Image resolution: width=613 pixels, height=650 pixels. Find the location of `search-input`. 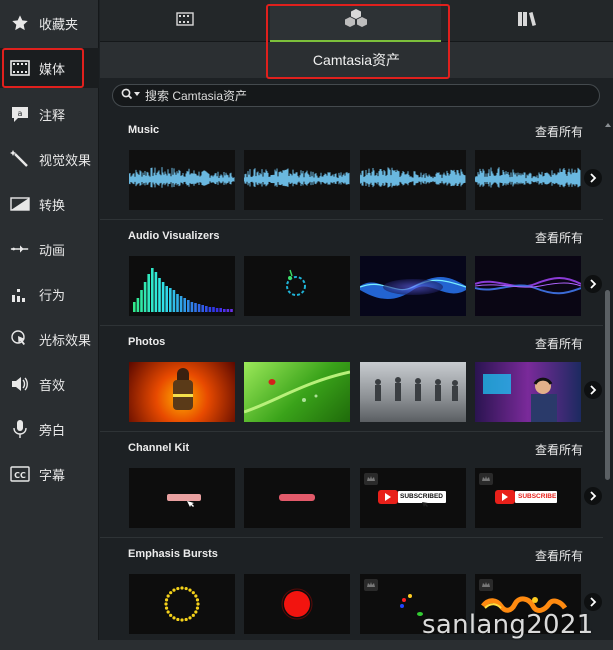

search-input is located at coordinates (355, 95).